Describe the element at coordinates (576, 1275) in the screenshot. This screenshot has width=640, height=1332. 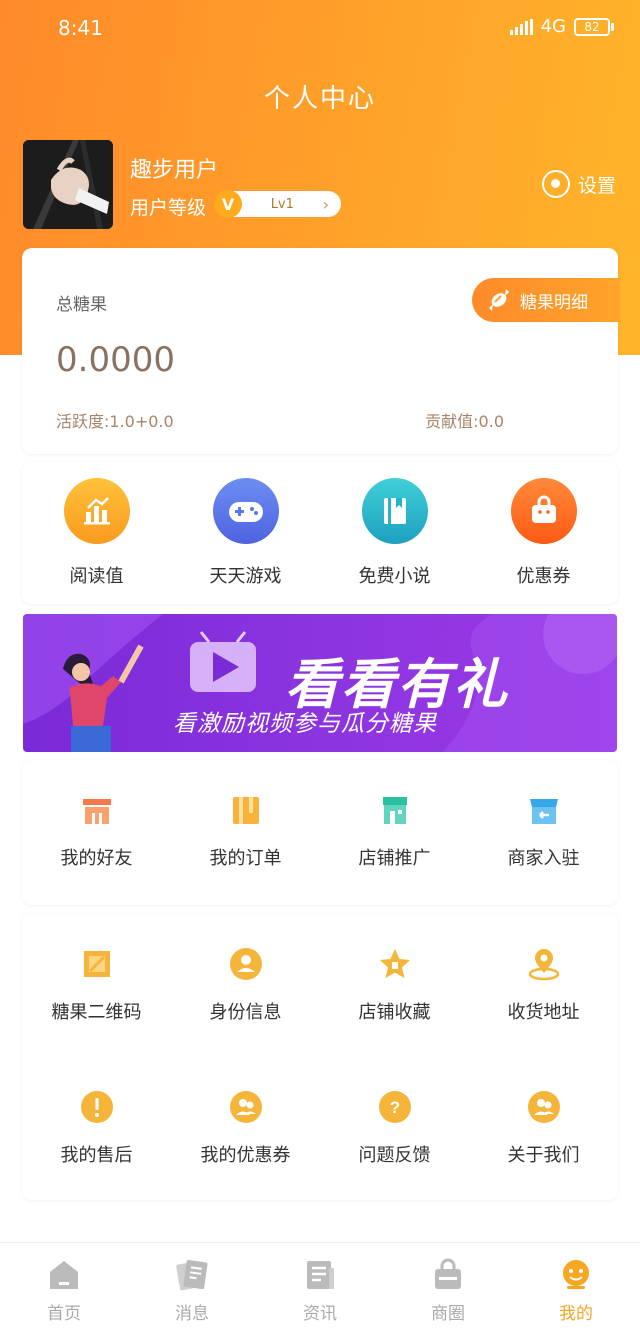
I see `profile-icon` at that location.